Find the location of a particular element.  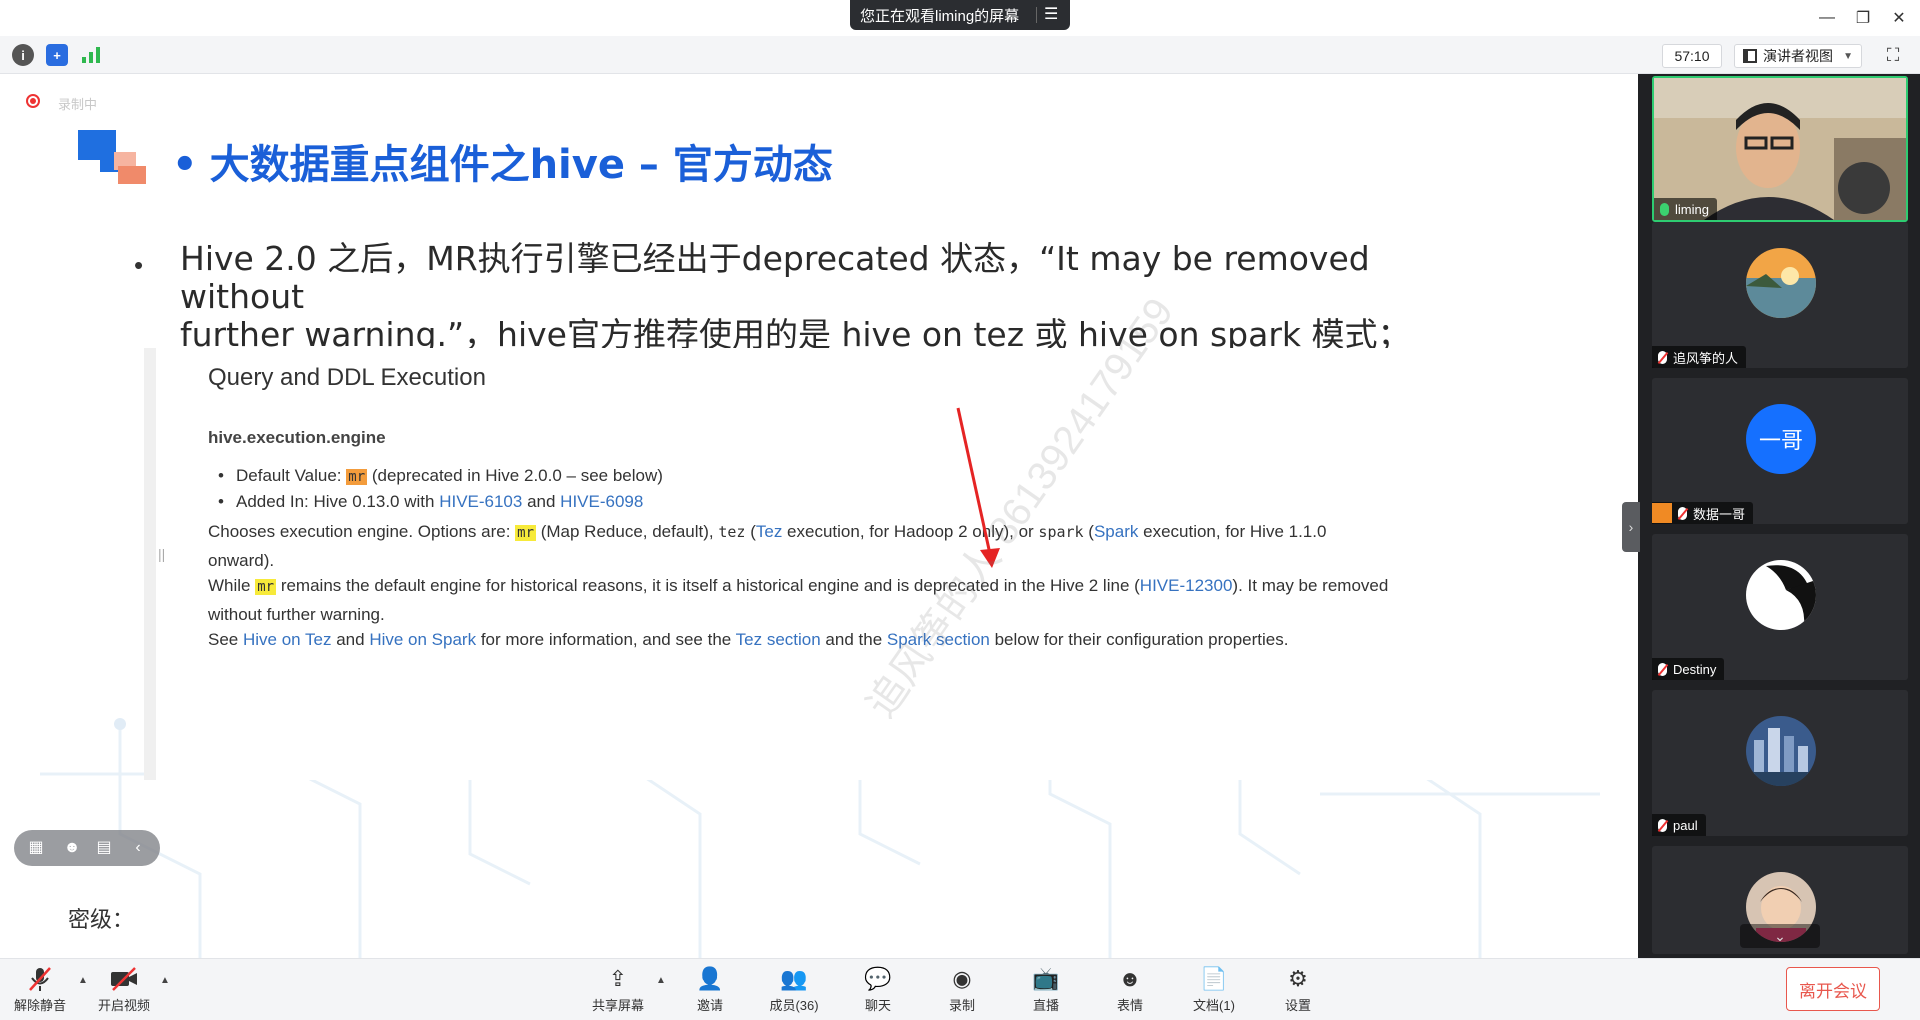

participant-name: Destiny is located at coordinates (1695, 669).